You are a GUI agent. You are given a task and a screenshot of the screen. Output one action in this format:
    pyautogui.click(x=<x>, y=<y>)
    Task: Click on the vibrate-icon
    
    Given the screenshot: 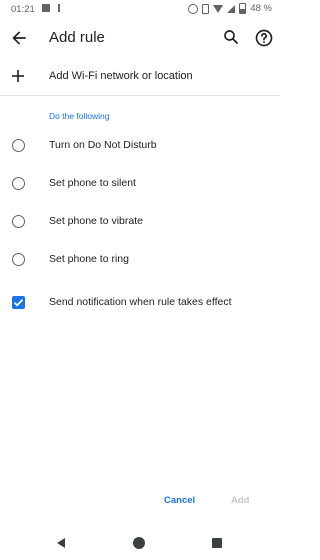 What is the action you would take?
    pyautogui.click(x=206, y=8)
    